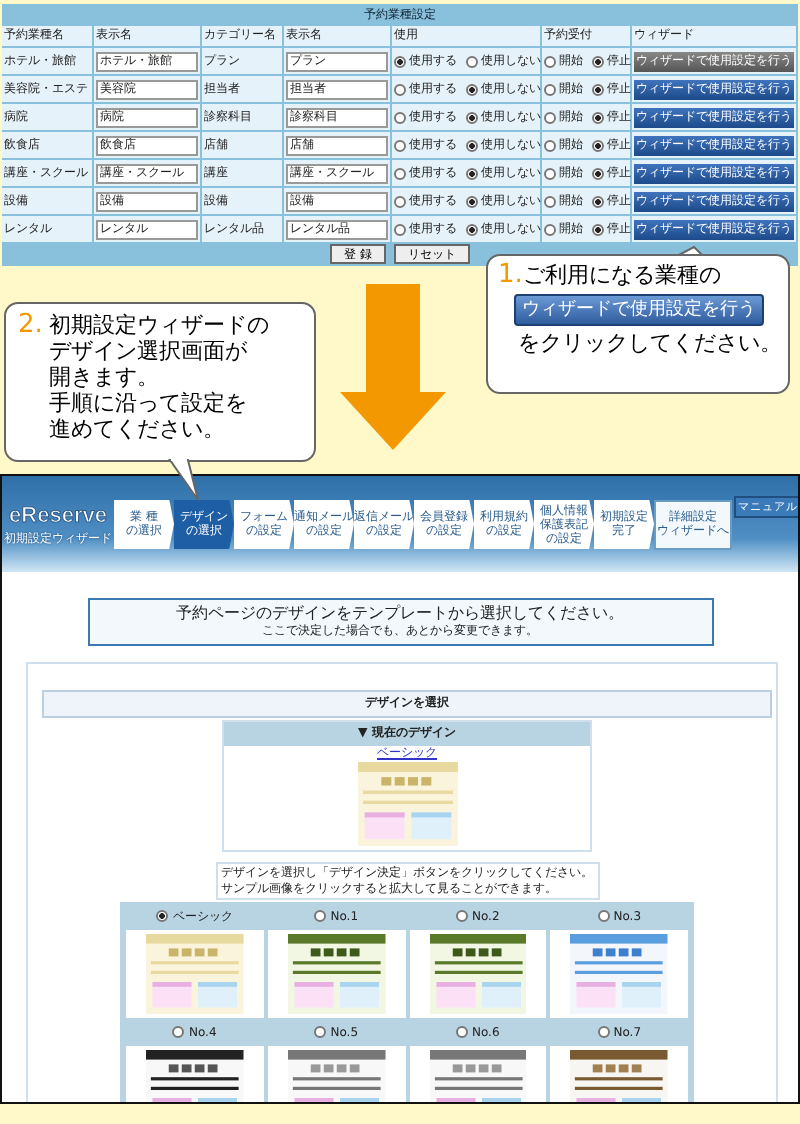 Image resolution: width=800 pixels, height=1124 pixels. What do you see at coordinates (58, 515) in the screenshot?
I see `logo: eReserve` at bounding box center [58, 515].